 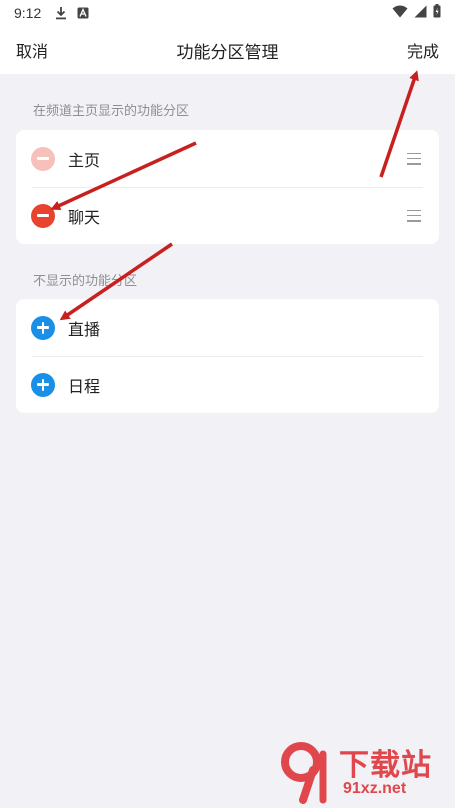 I want to click on watermark-url: 91xz.net, so click(x=375, y=788).